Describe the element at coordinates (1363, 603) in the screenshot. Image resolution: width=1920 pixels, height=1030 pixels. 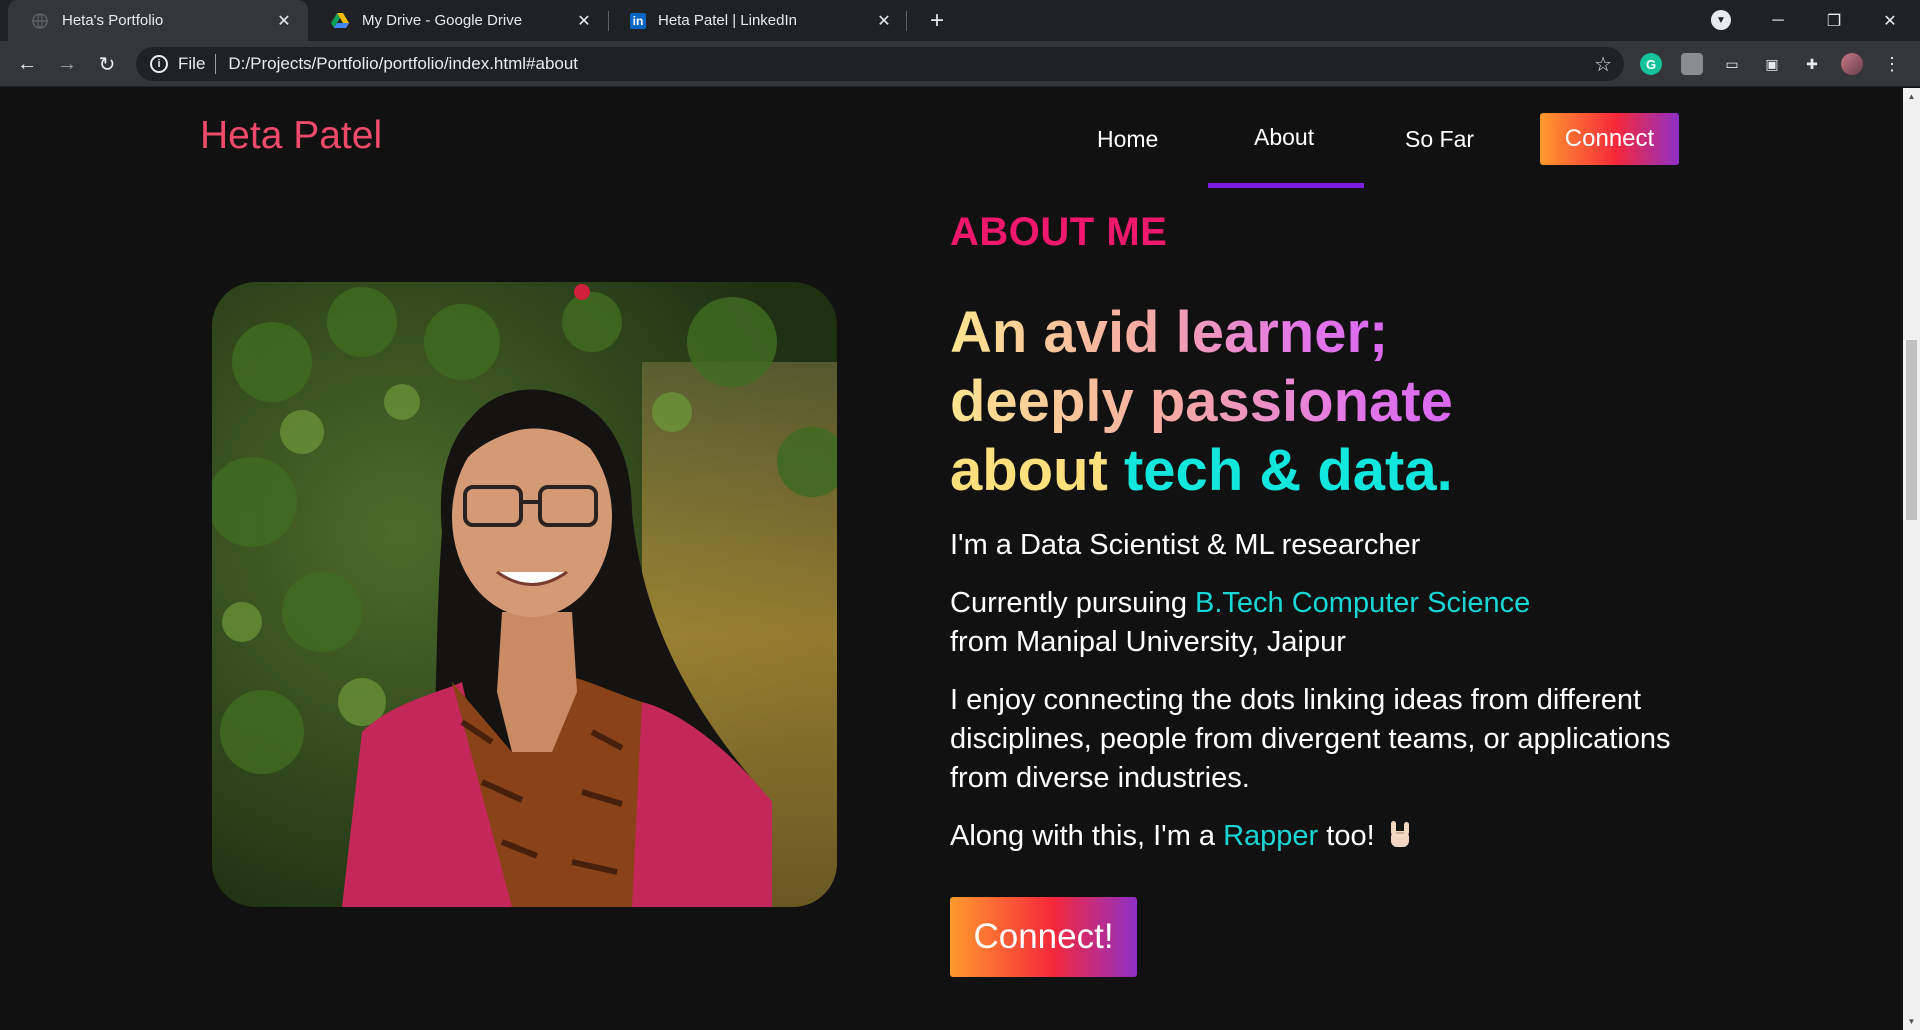
I see `degree-highlight: B.Tech Computer Science` at that location.